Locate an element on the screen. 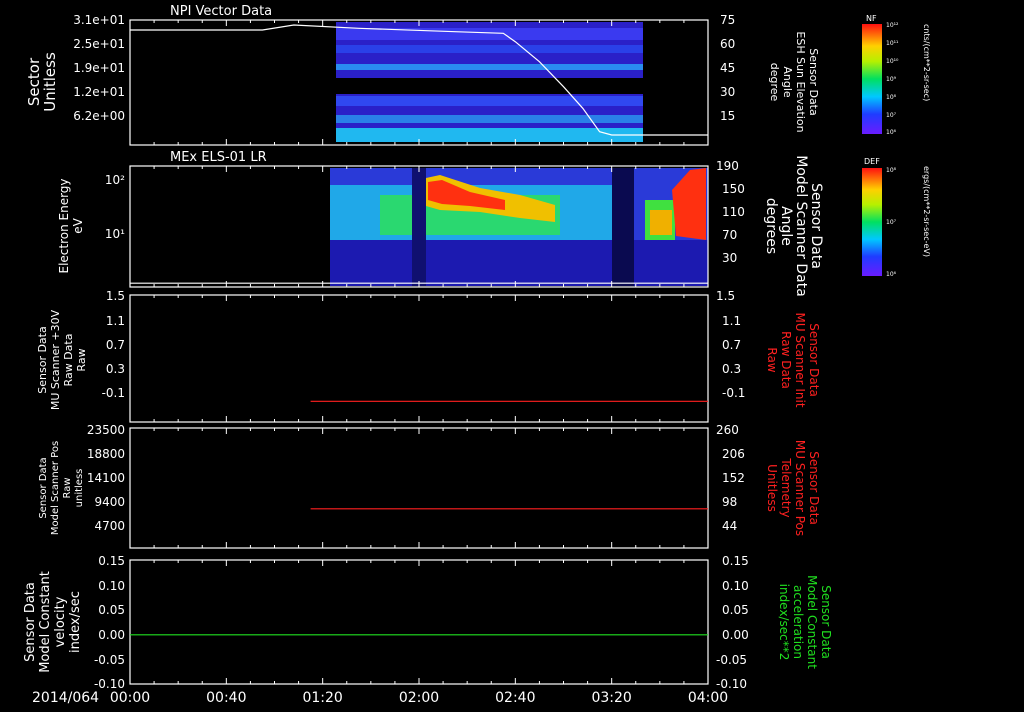  right-axis-label-line: Model Scanner Data is located at coordinates (801, 226).